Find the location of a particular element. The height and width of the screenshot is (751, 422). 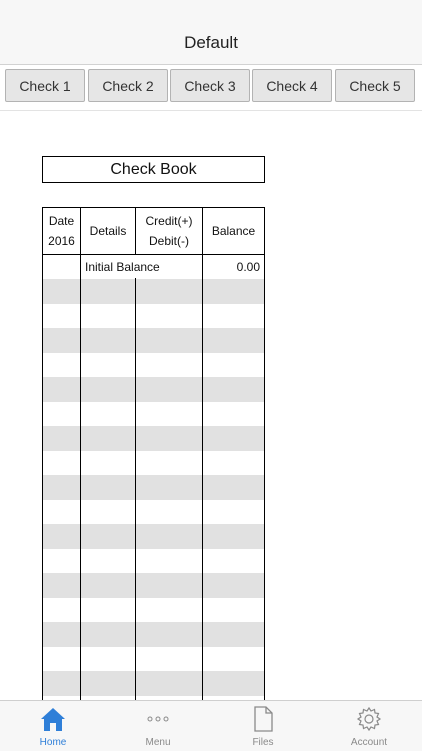

checkbook-title: Check Book is located at coordinates (153, 169).